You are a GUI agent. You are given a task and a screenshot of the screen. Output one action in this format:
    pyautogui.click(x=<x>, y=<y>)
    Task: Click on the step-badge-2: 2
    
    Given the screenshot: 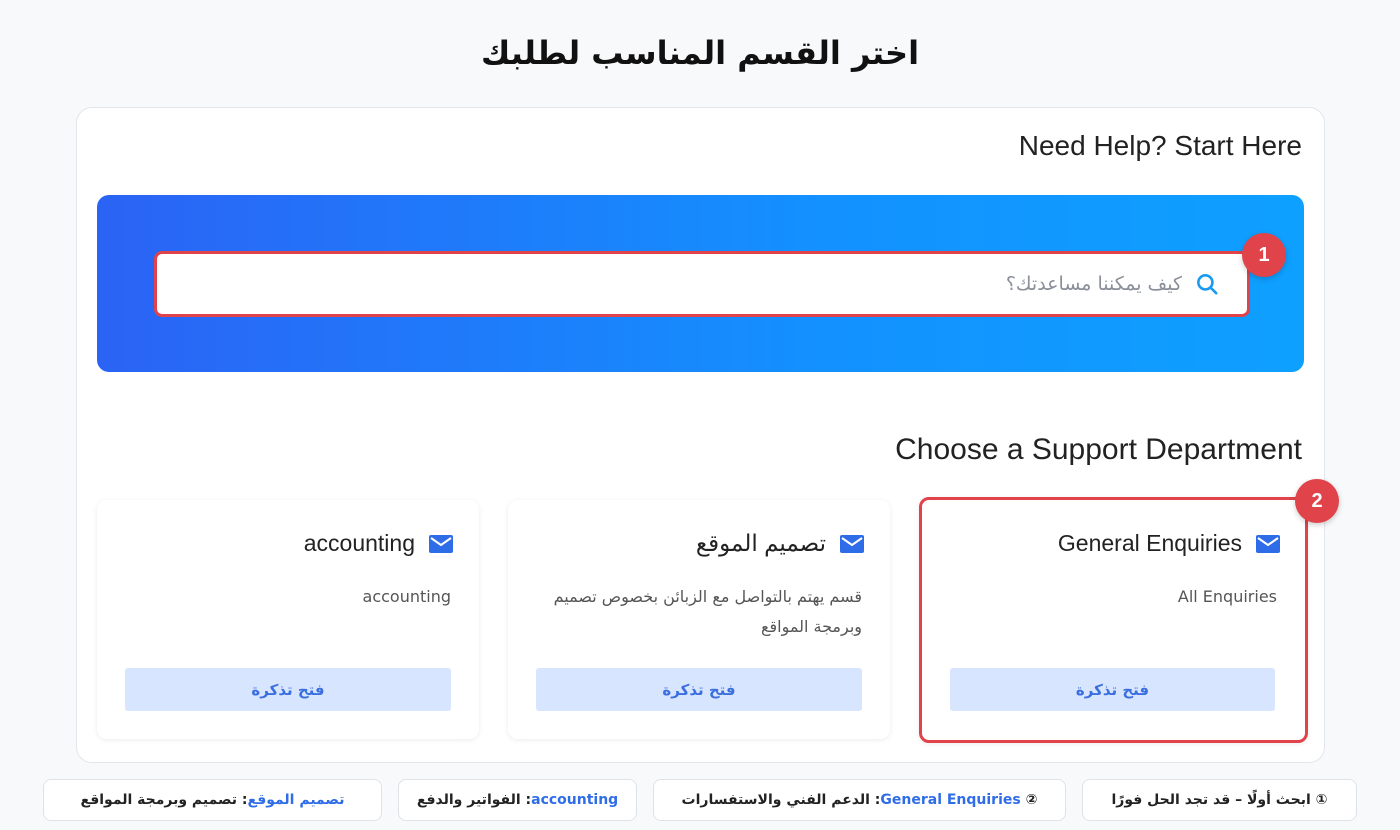 What is the action you would take?
    pyautogui.click(x=1317, y=501)
    